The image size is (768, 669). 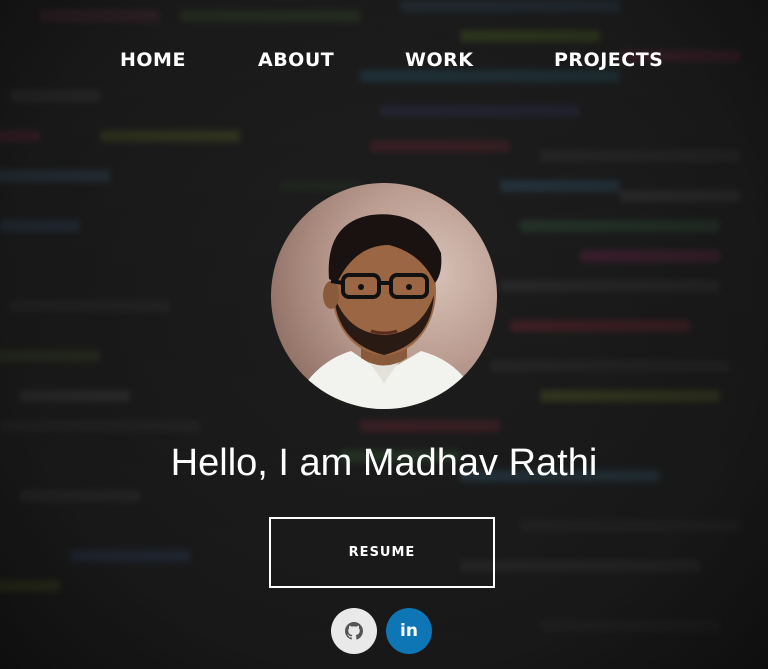 What do you see at coordinates (608, 60) in the screenshot?
I see `nav-item-projects: PROJECTS` at bounding box center [608, 60].